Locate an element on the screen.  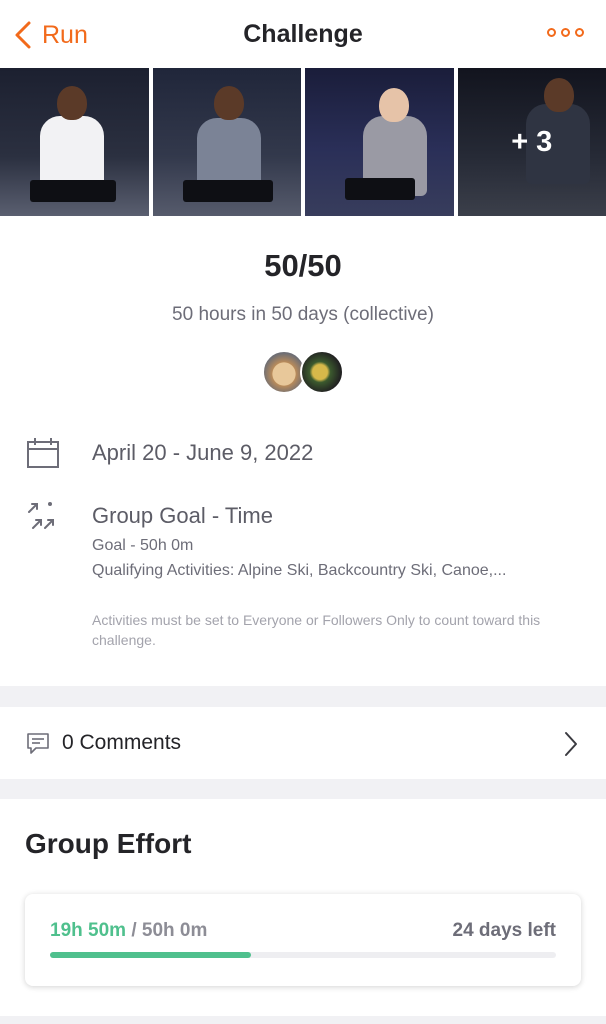
comments-count: 0 Comments is located at coordinates (122, 742).